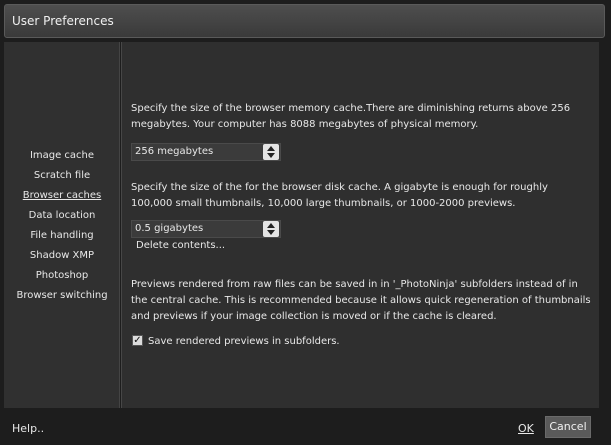 This screenshot has height=445, width=611. I want to click on sidebar-item-scratch-file: Scratch file, so click(62, 178).